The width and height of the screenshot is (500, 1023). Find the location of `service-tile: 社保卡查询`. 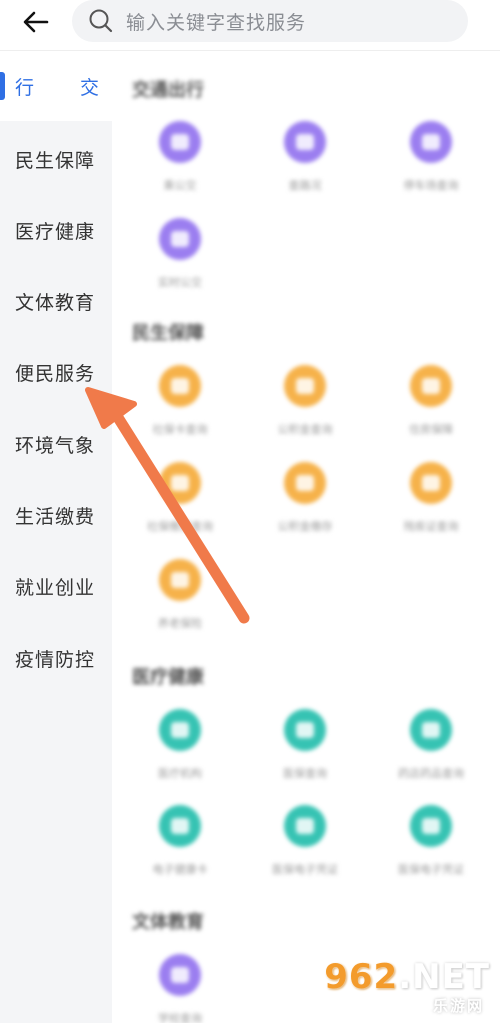

service-tile: 社保卡查询 is located at coordinates (180, 410).